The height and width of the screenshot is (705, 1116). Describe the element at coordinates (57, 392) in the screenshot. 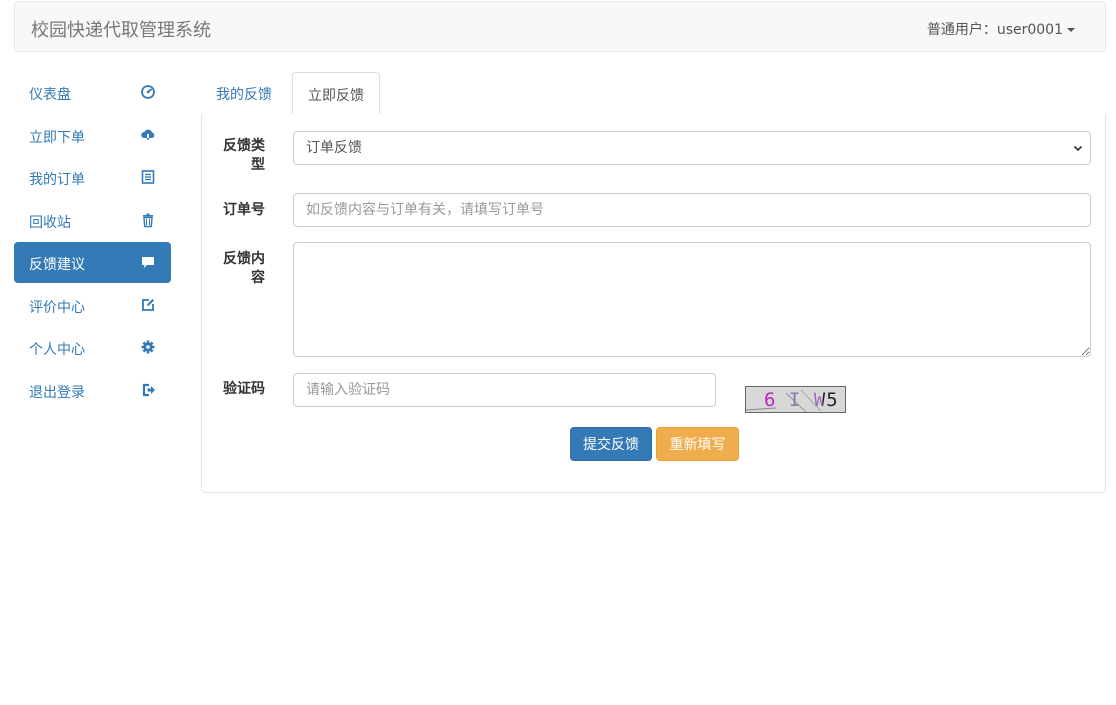

I see `sidebar-item-label: 退出登录` at that location.